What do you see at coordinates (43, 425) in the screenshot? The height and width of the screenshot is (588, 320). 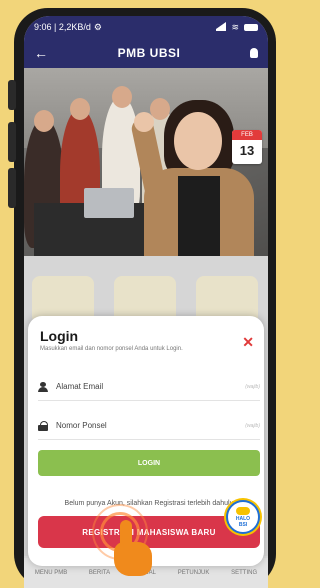 I see `lock-icon` at bounding box center [43, 425].